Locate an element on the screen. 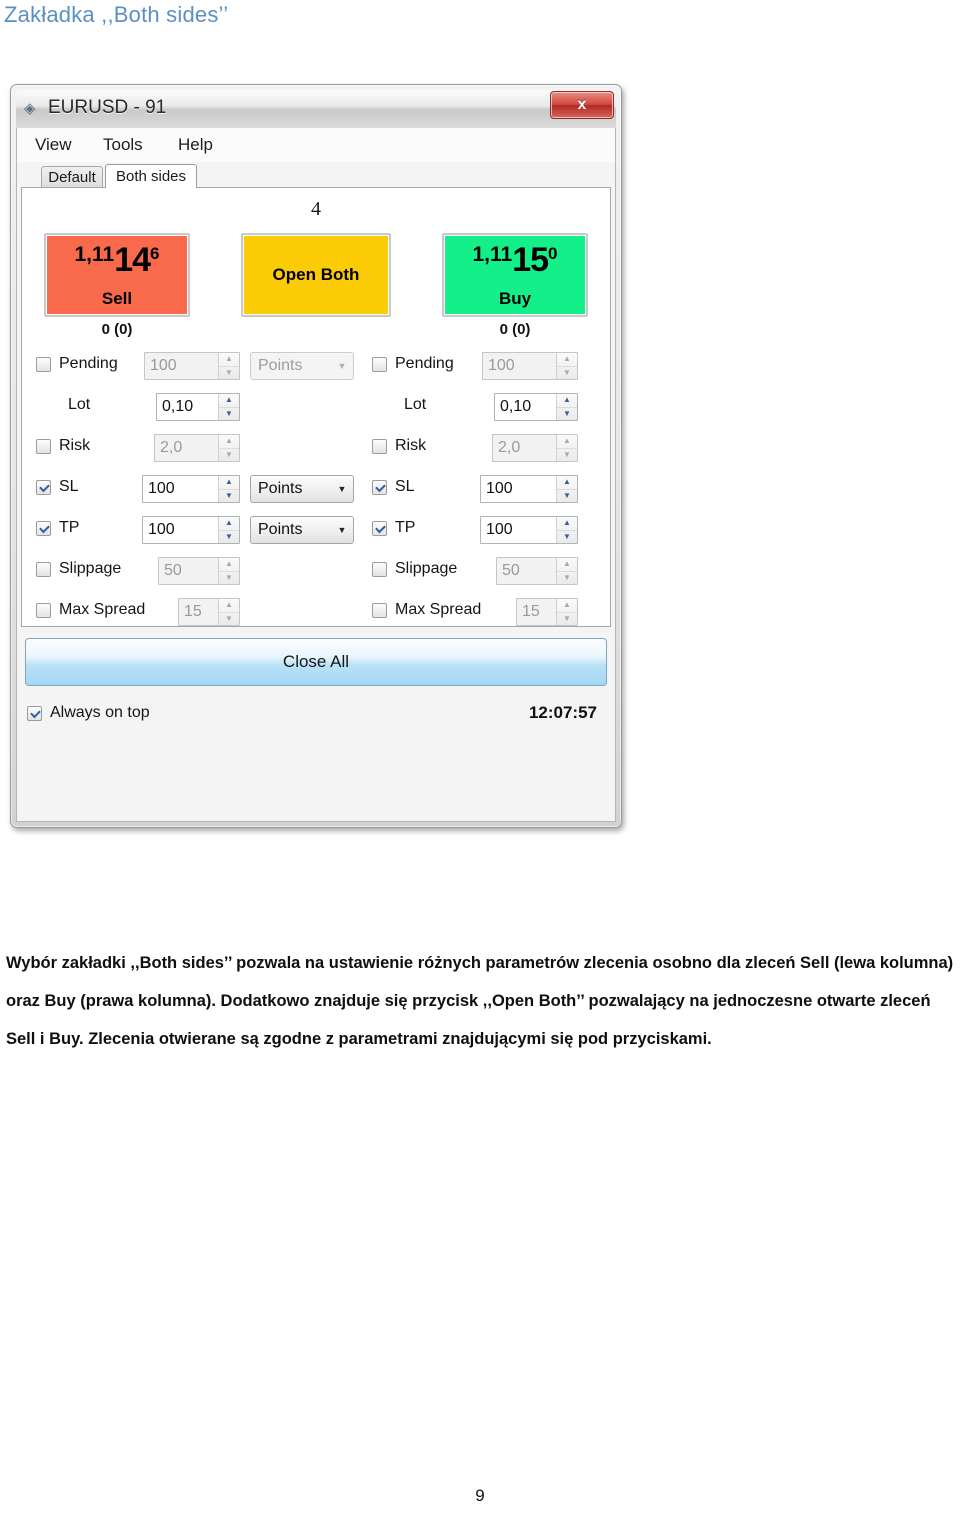 This screenshot has height=1521, width=960. window-title: EURUSD - 91 is located at coordinates (107, 107).